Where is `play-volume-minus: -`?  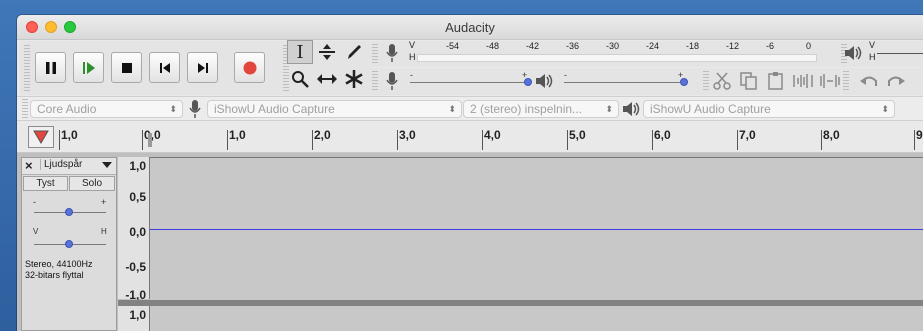
play-volume-minus: - is located at coordinates (565, 75).